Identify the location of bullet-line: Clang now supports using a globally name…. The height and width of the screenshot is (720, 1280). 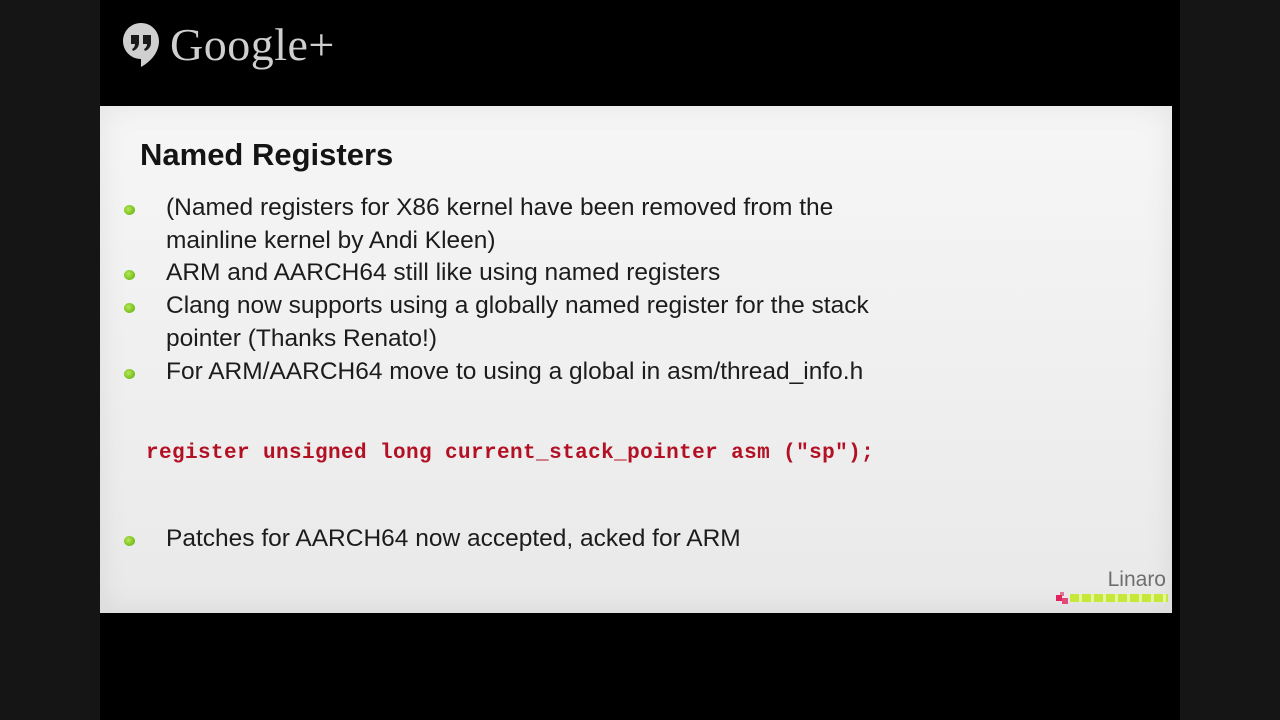
(517, 305).